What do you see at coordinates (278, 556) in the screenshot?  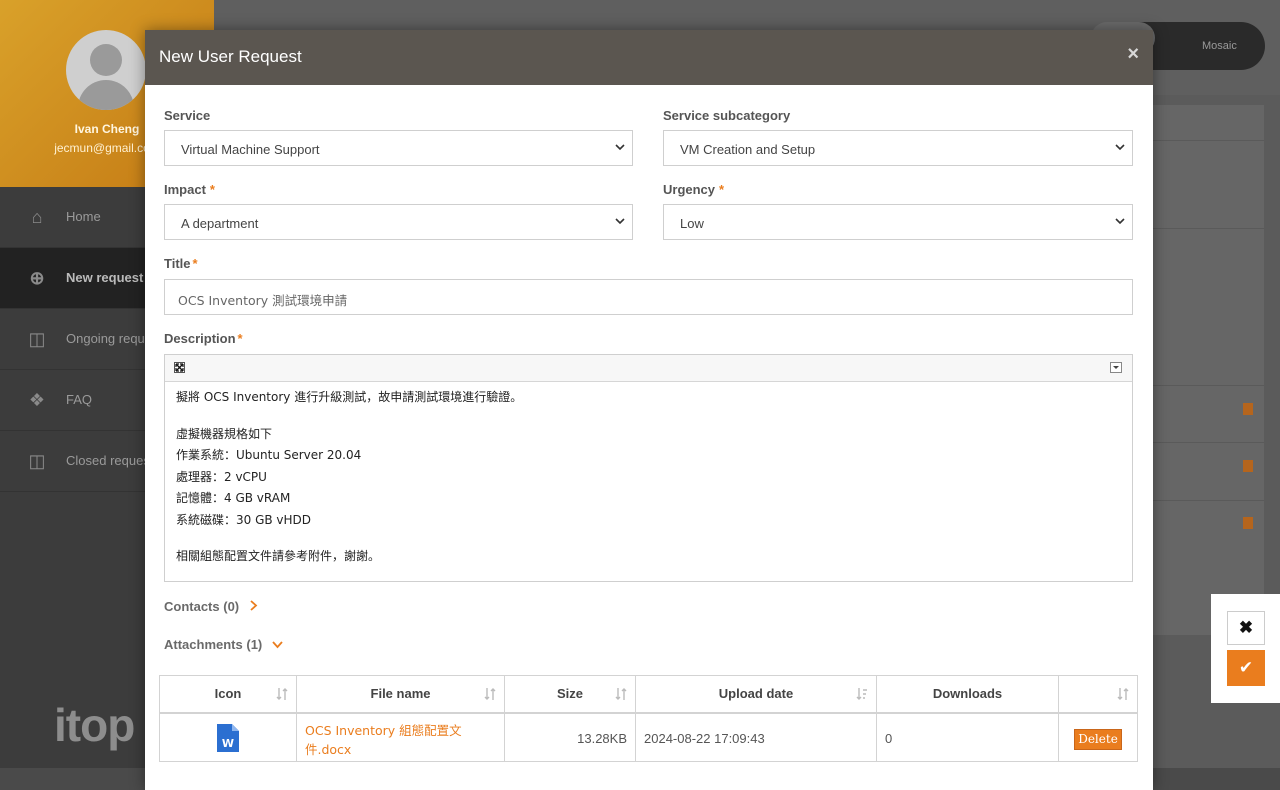 I see `description-line: 相關組態配置文件請參考附件，謝謝。` at bounding box center [278, 556].